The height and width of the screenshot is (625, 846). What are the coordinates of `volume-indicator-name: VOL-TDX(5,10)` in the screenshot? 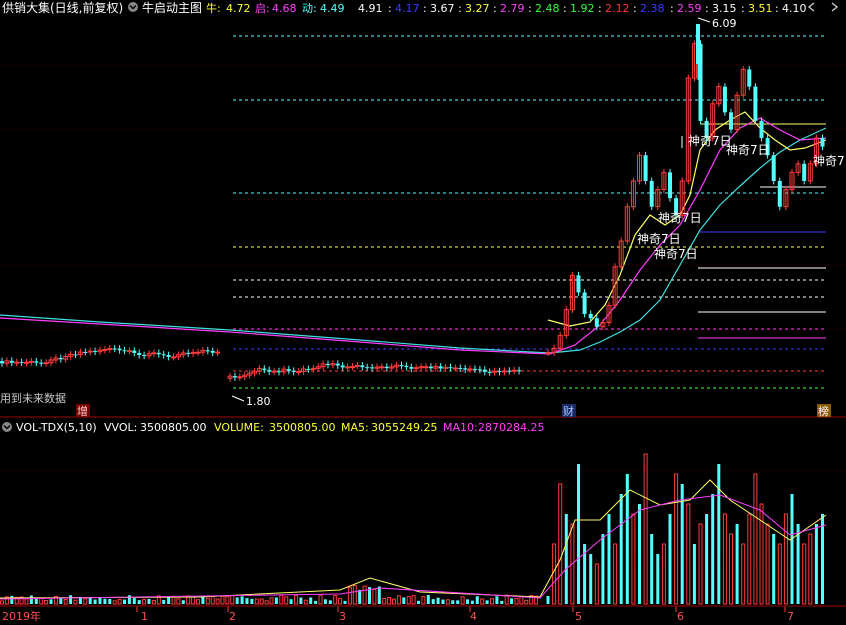 It's located at (56, 427).